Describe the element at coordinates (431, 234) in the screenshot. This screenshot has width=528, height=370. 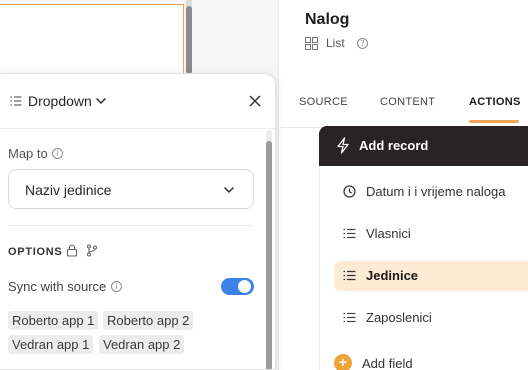
I see `field-row: Vlasnici` at that location.